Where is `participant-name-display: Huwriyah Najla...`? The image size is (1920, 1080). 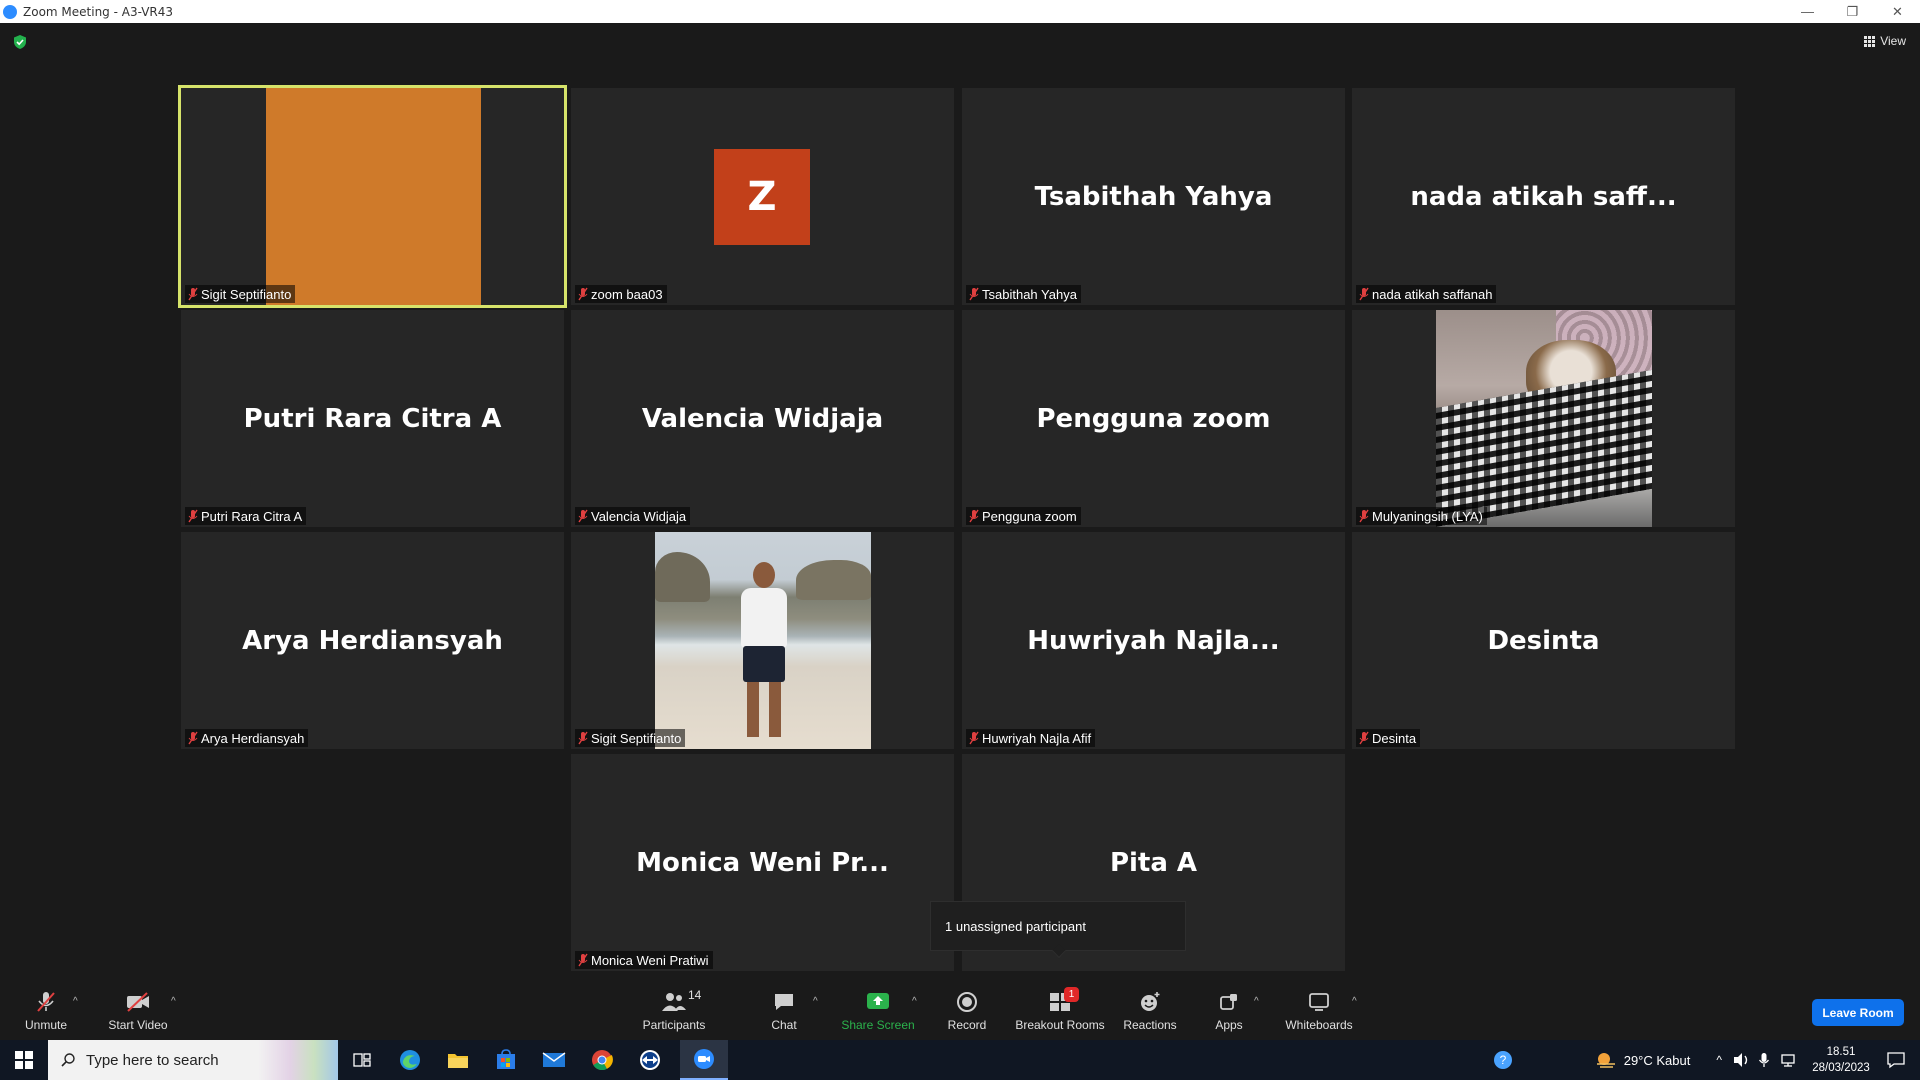 participant-name-display: Huwriyah Najla... is located at coordinates (1153, 640).